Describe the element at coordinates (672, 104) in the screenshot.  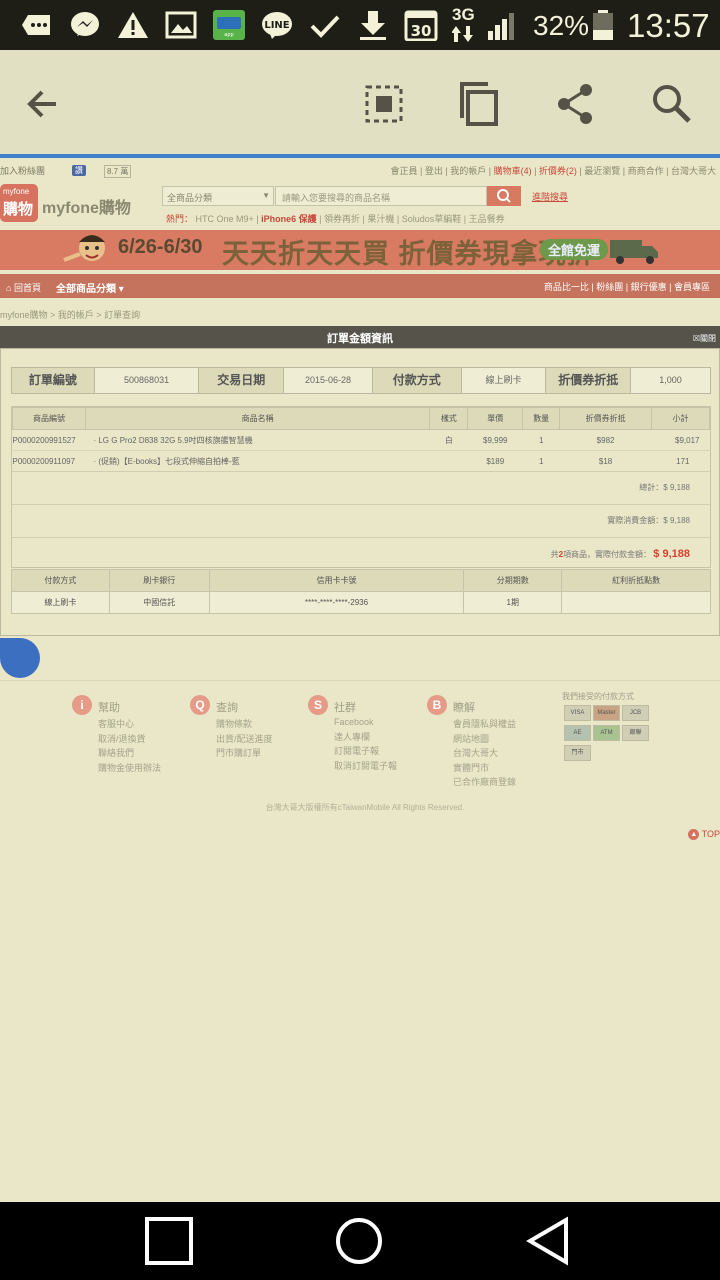
I see `search-icon` at that location.